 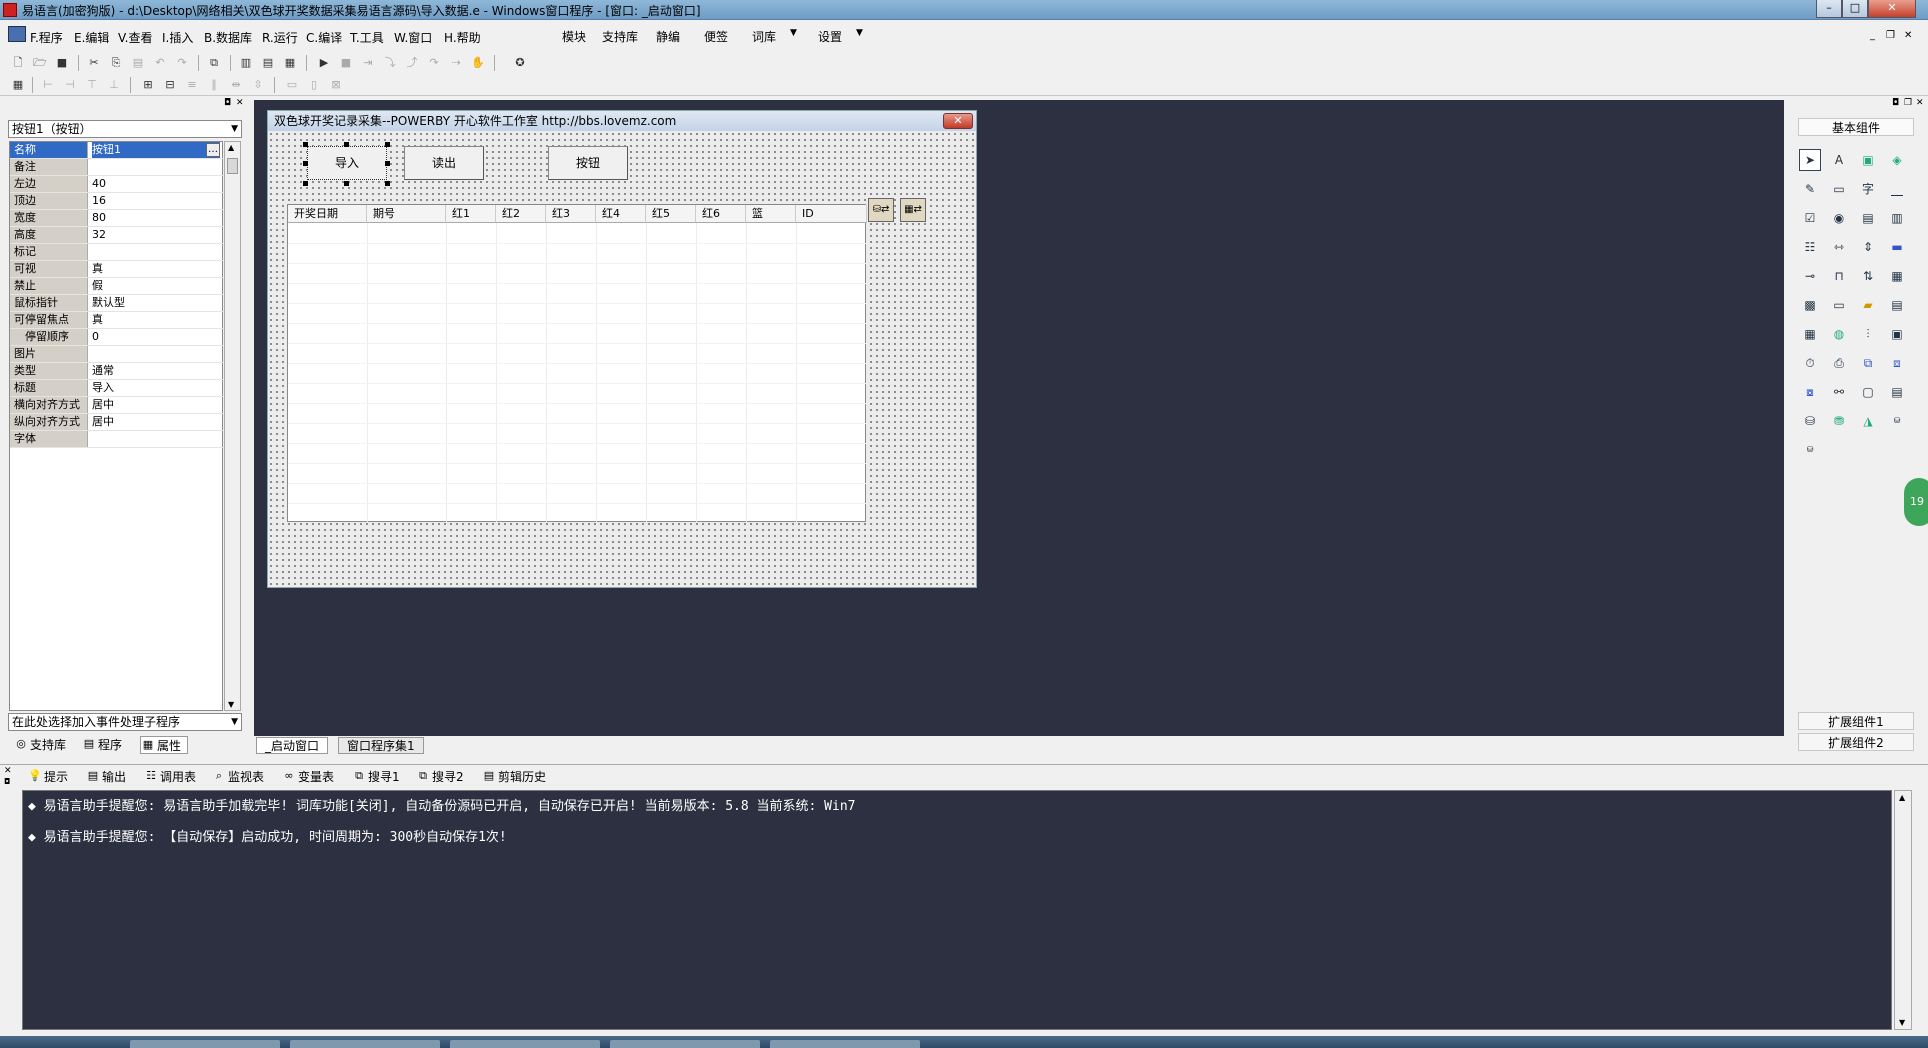 I want to click on form-close-icon: ✕, so click(x=958, y=121).